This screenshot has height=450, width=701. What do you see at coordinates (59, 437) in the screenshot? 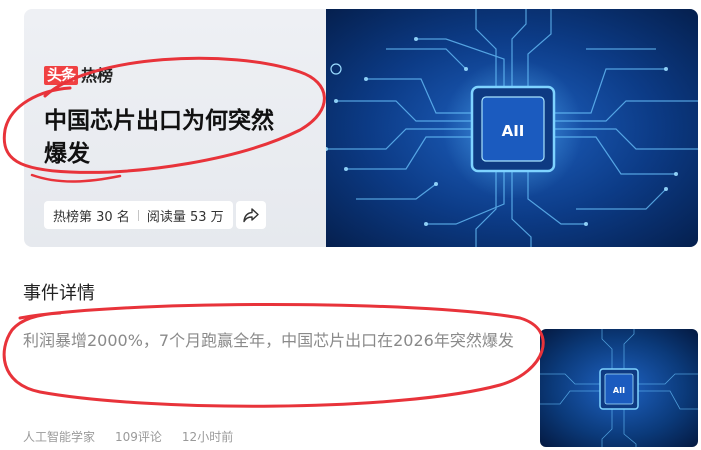
I see `author-name: 人工智能学家` at bounding box center [59, 437].